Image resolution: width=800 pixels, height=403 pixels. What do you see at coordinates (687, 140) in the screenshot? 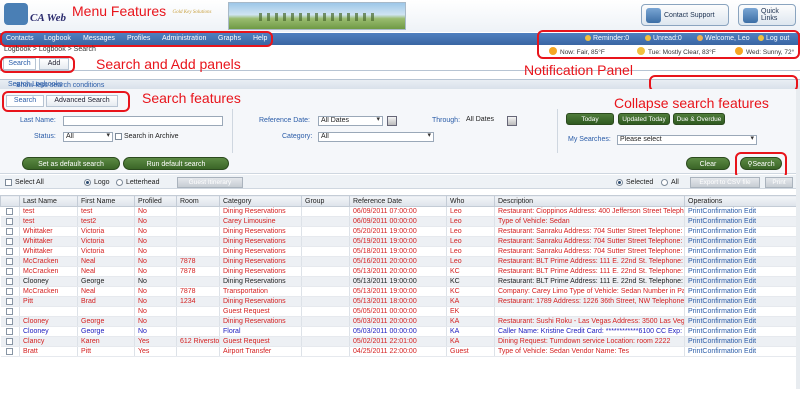
I see `my-searches-select: Please select` at bounding box center [687, 140].